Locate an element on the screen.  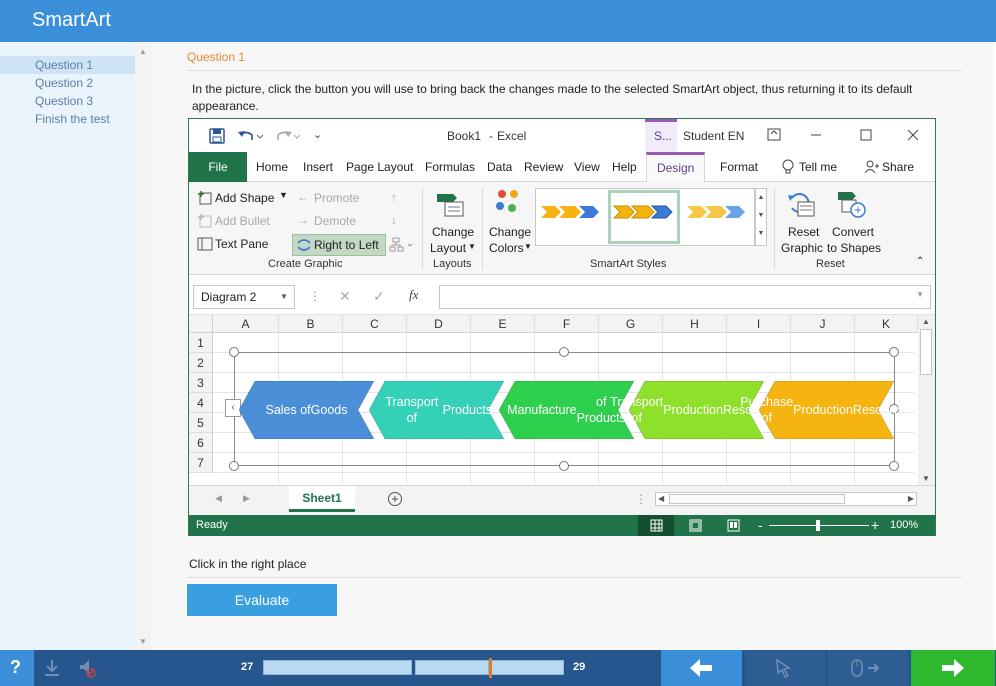
move-up-icon: ↑ is located at coordinates (394, 197).